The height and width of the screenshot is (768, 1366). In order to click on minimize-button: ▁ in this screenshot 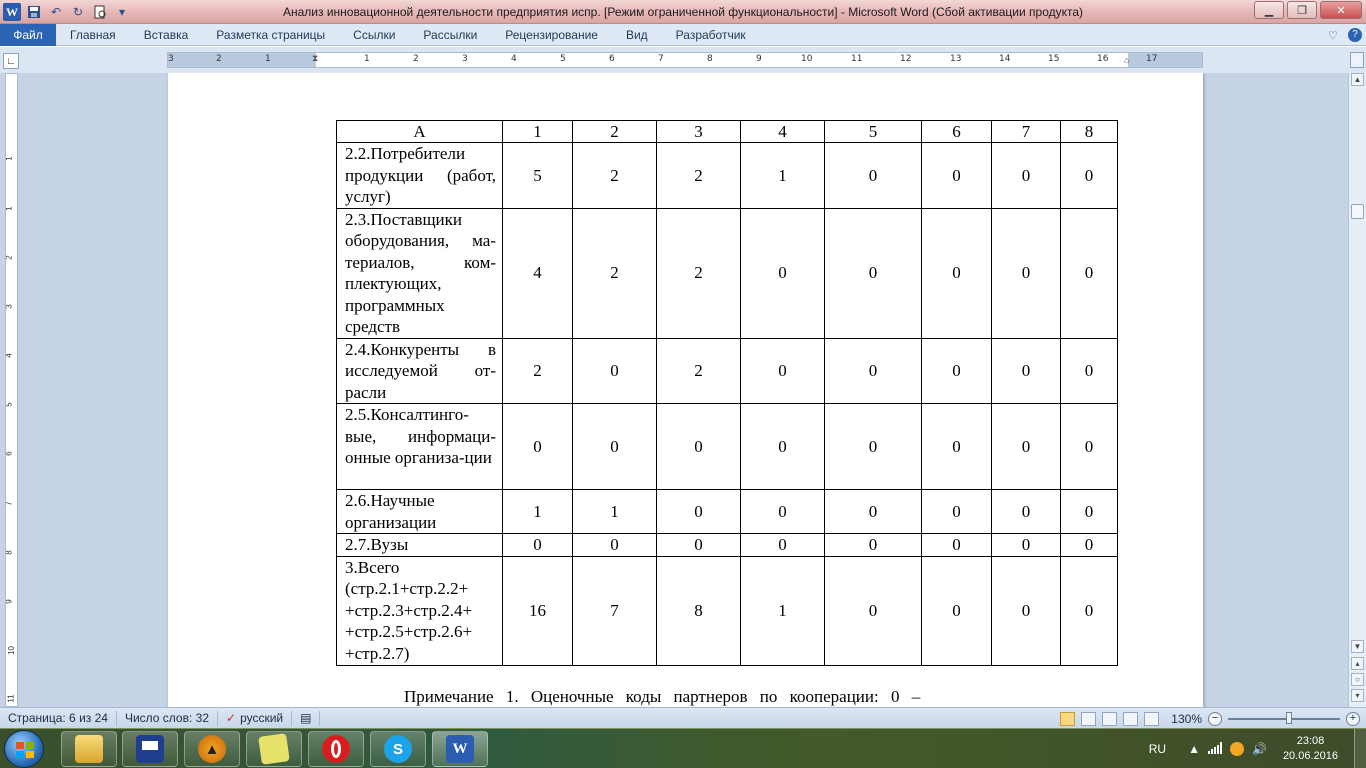, I will do `click(1269, 10)`.